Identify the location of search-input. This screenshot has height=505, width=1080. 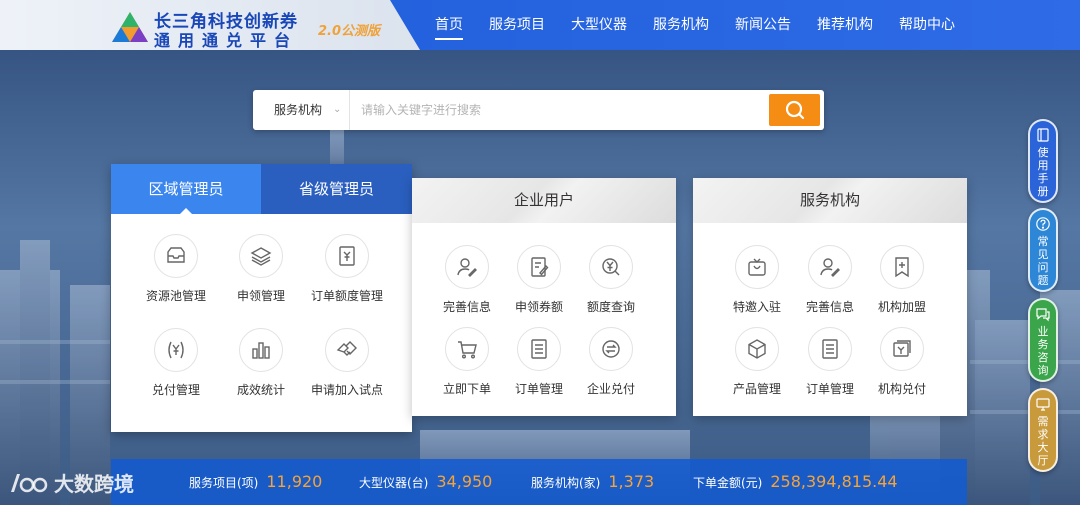
(556, 110).